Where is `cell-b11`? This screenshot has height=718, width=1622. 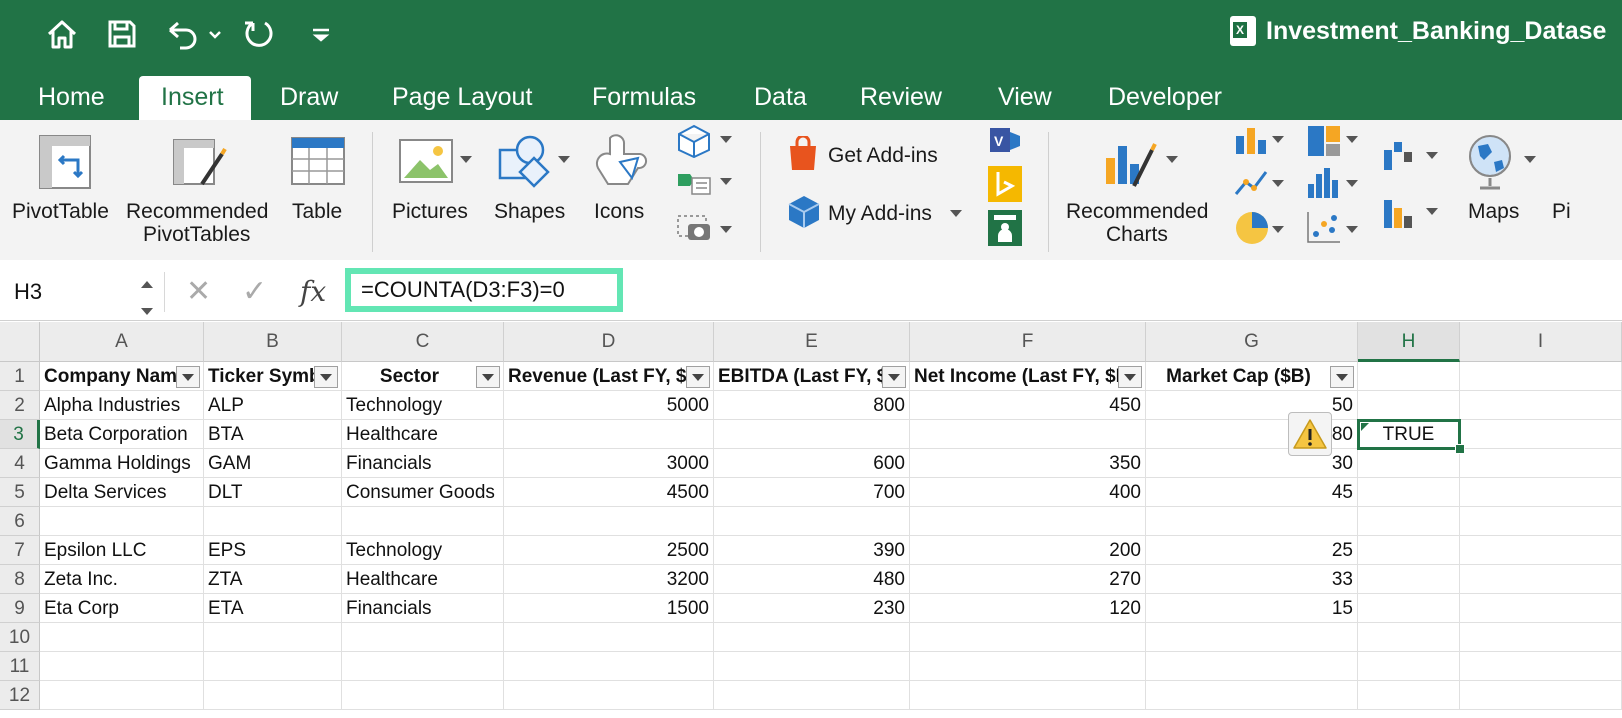
cell-b11 is located at coordinates (273, 666).